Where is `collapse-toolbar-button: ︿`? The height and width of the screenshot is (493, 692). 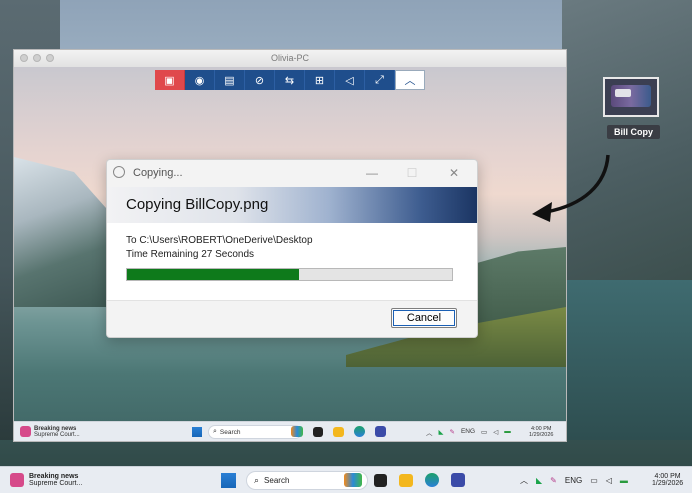 collapse-toolbar-button: ︿ is located at coordinates (410, 80).